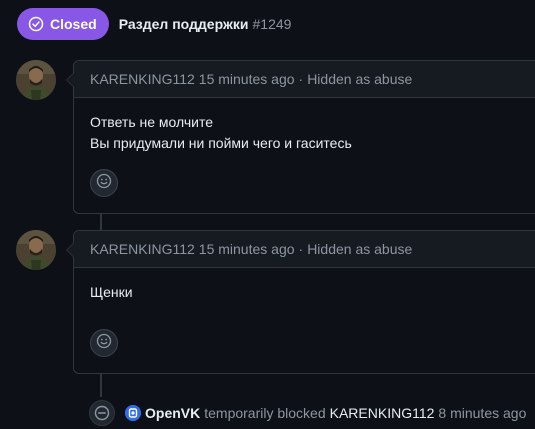 This screenshot has width=535, height=429. Describe the element at coordinates (382, 413) in the screenshot. I see `event-subject: KARENKING112` at that location.